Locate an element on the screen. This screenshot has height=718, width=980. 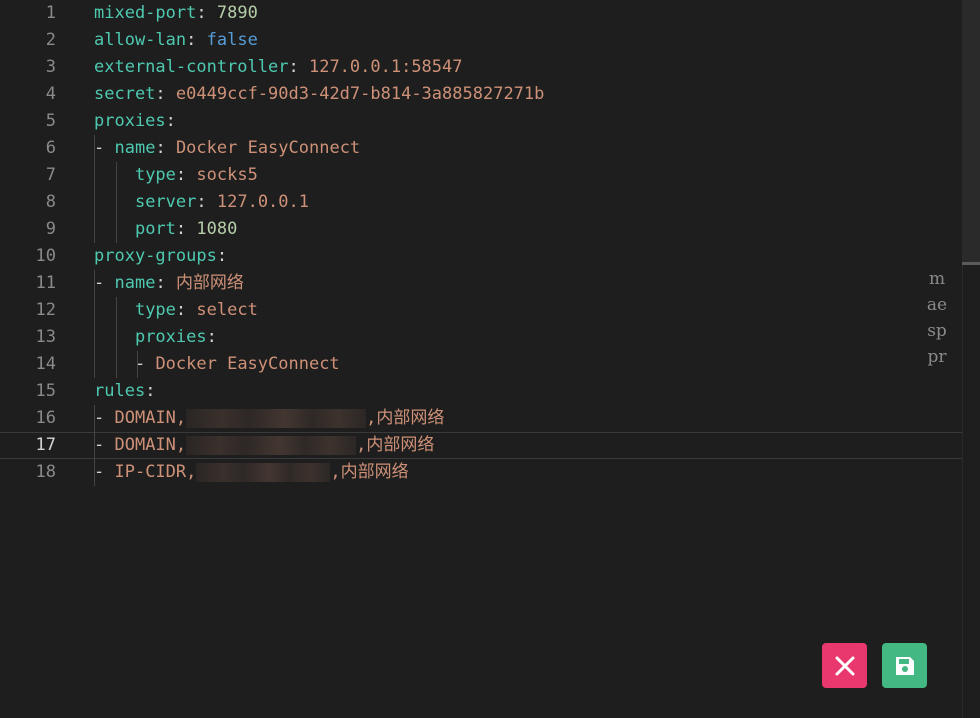
code-text: allow-lan: false is located at coordinates (176, 40).